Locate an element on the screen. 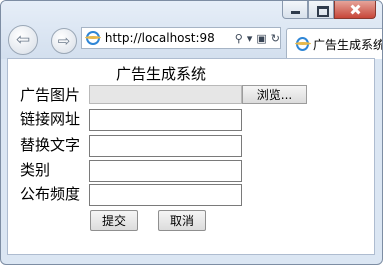 The width and height of the screenshot is (383, 265). alt-text-input is located at coordinates (165, 146).